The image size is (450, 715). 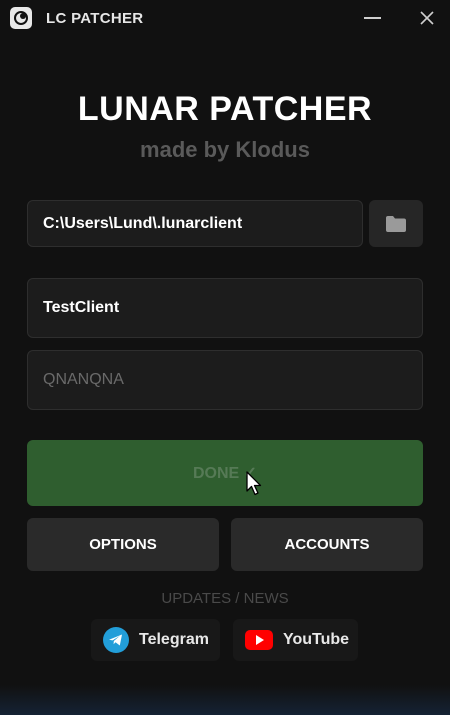 I want to click on page-subtitle: made by Klodus, so click(x=225, y=149).